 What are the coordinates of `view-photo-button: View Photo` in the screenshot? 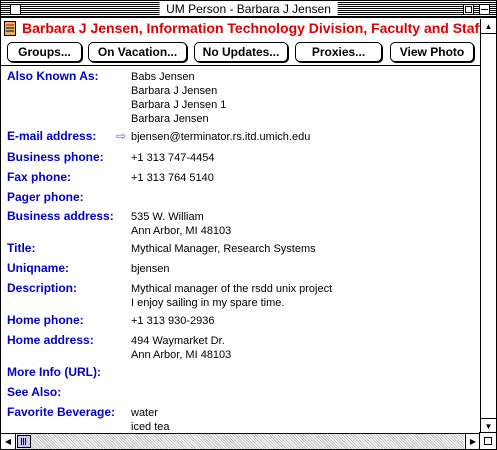 It's located at (432, 52).